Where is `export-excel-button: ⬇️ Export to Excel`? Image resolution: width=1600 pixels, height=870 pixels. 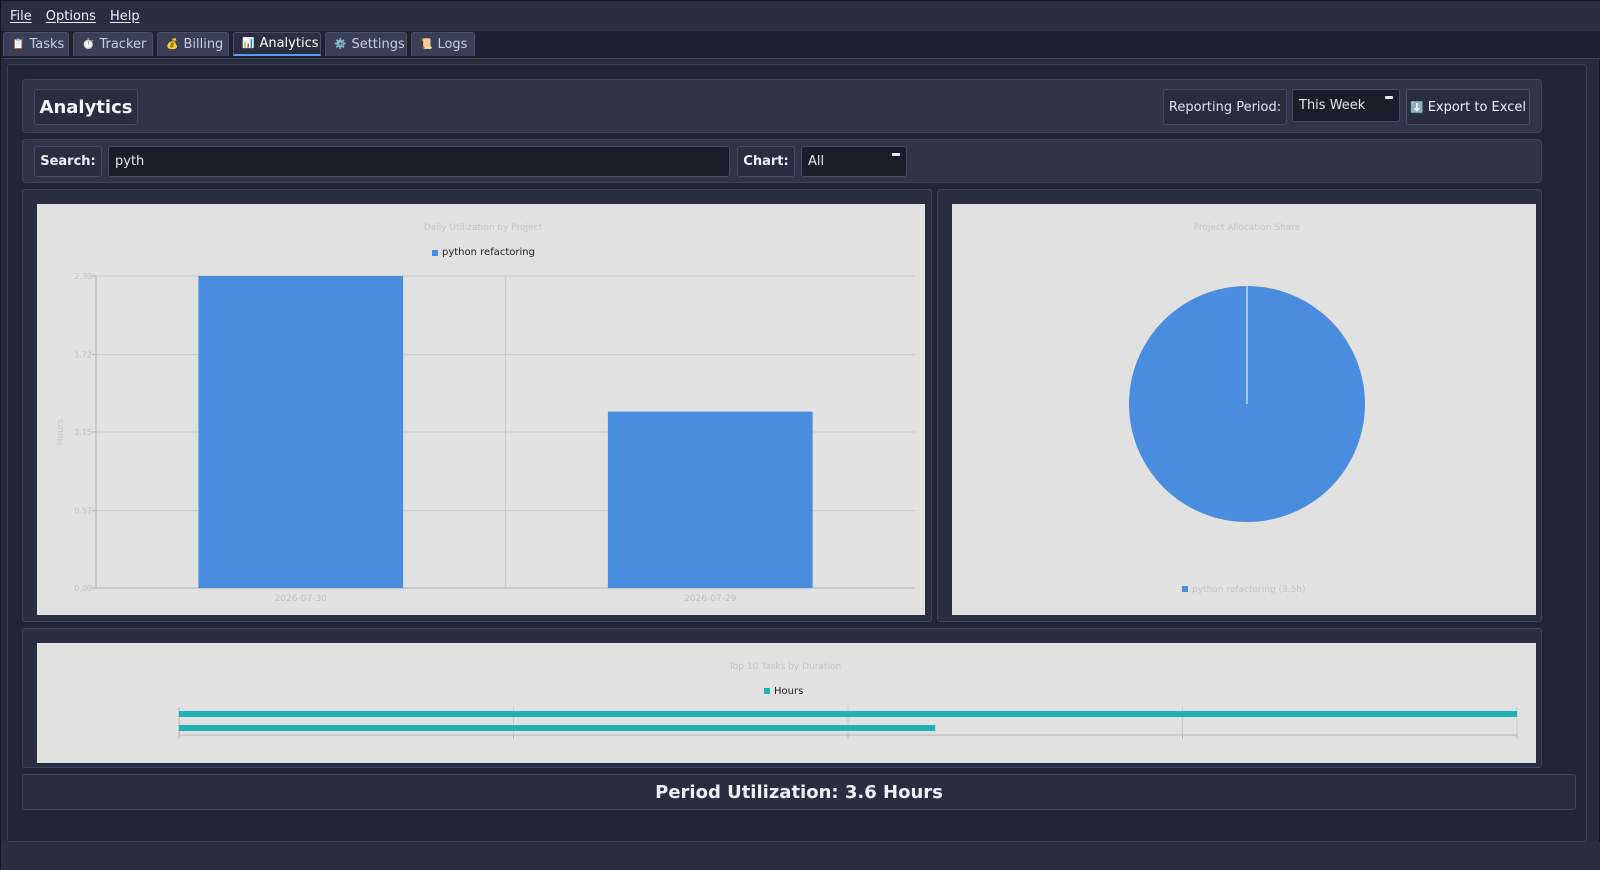
export-excel-button: ⬇️ Export to Excel is located at coordinates (1468, 107).